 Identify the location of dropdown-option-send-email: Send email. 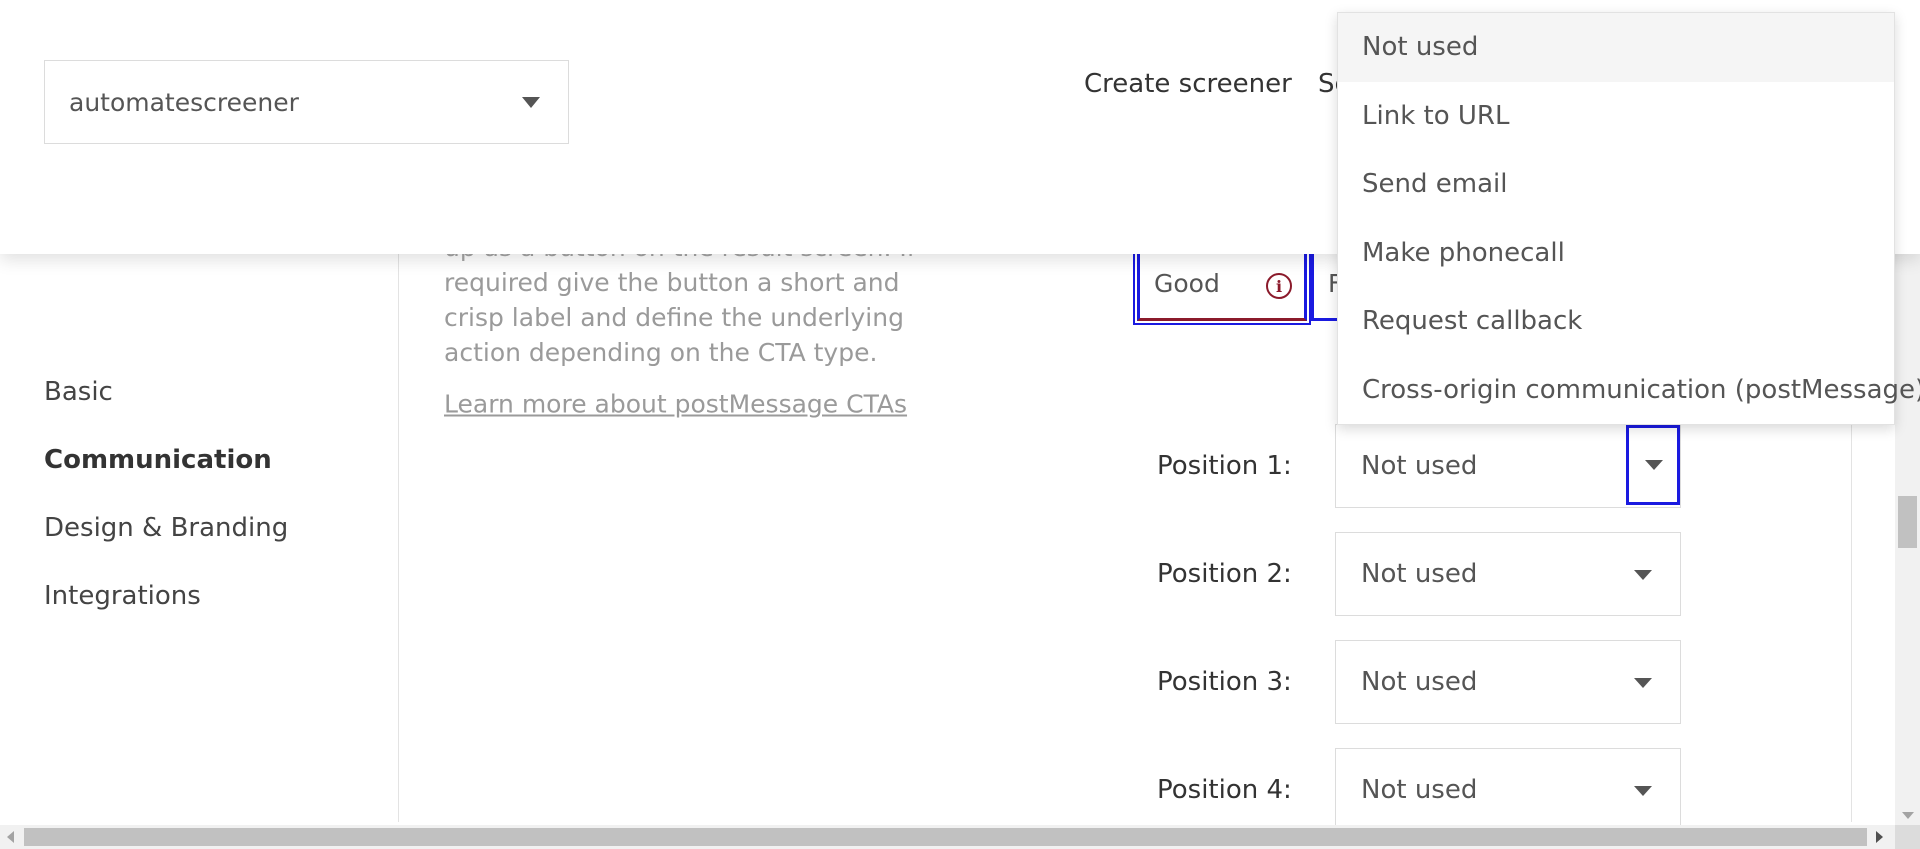
(1616, 184).